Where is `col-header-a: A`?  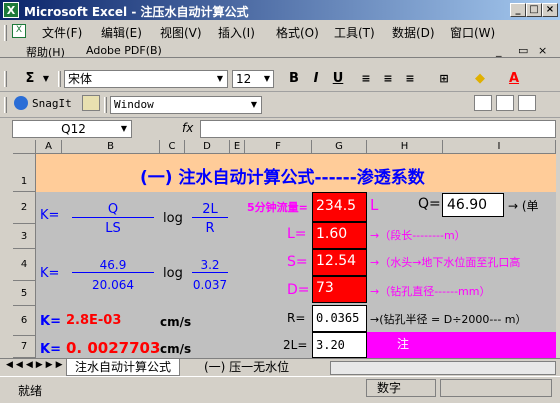 col-header-a: A is located at coordinates (49, 147).